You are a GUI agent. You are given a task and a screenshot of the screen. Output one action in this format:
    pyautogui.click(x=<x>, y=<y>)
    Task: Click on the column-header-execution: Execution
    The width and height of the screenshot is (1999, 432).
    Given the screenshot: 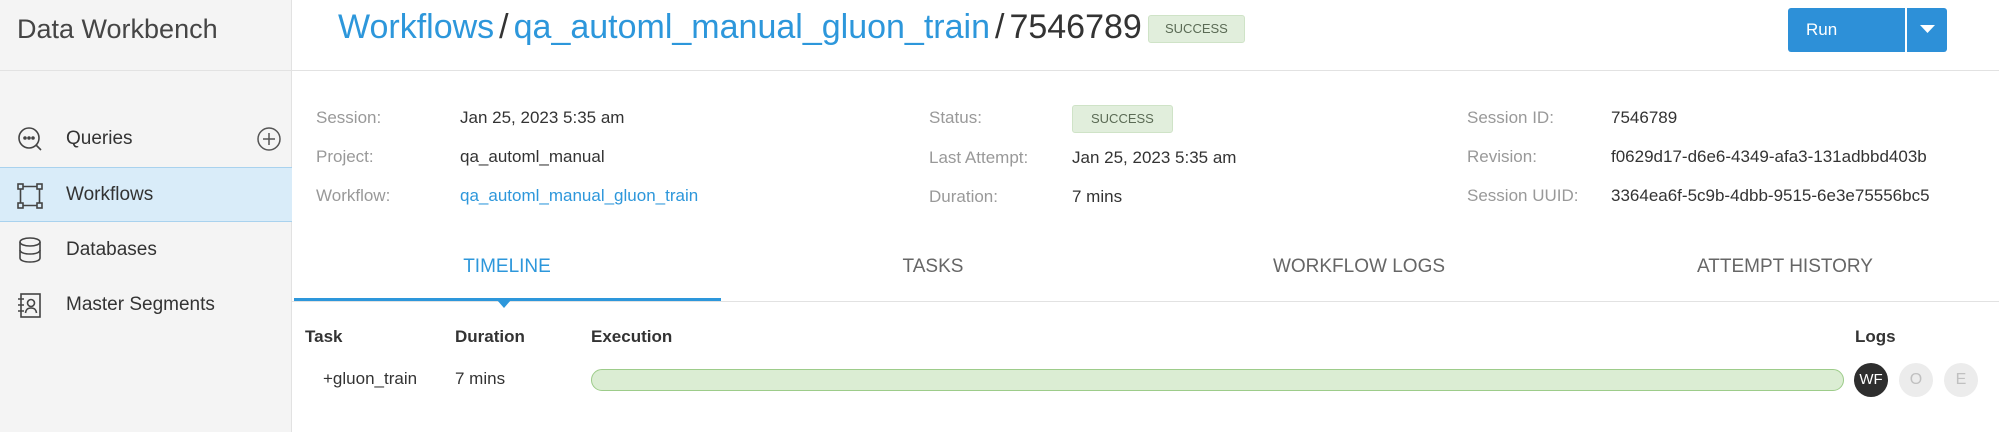 What is the action you would take?
    pyautogui.click(x=632, y=336)
    